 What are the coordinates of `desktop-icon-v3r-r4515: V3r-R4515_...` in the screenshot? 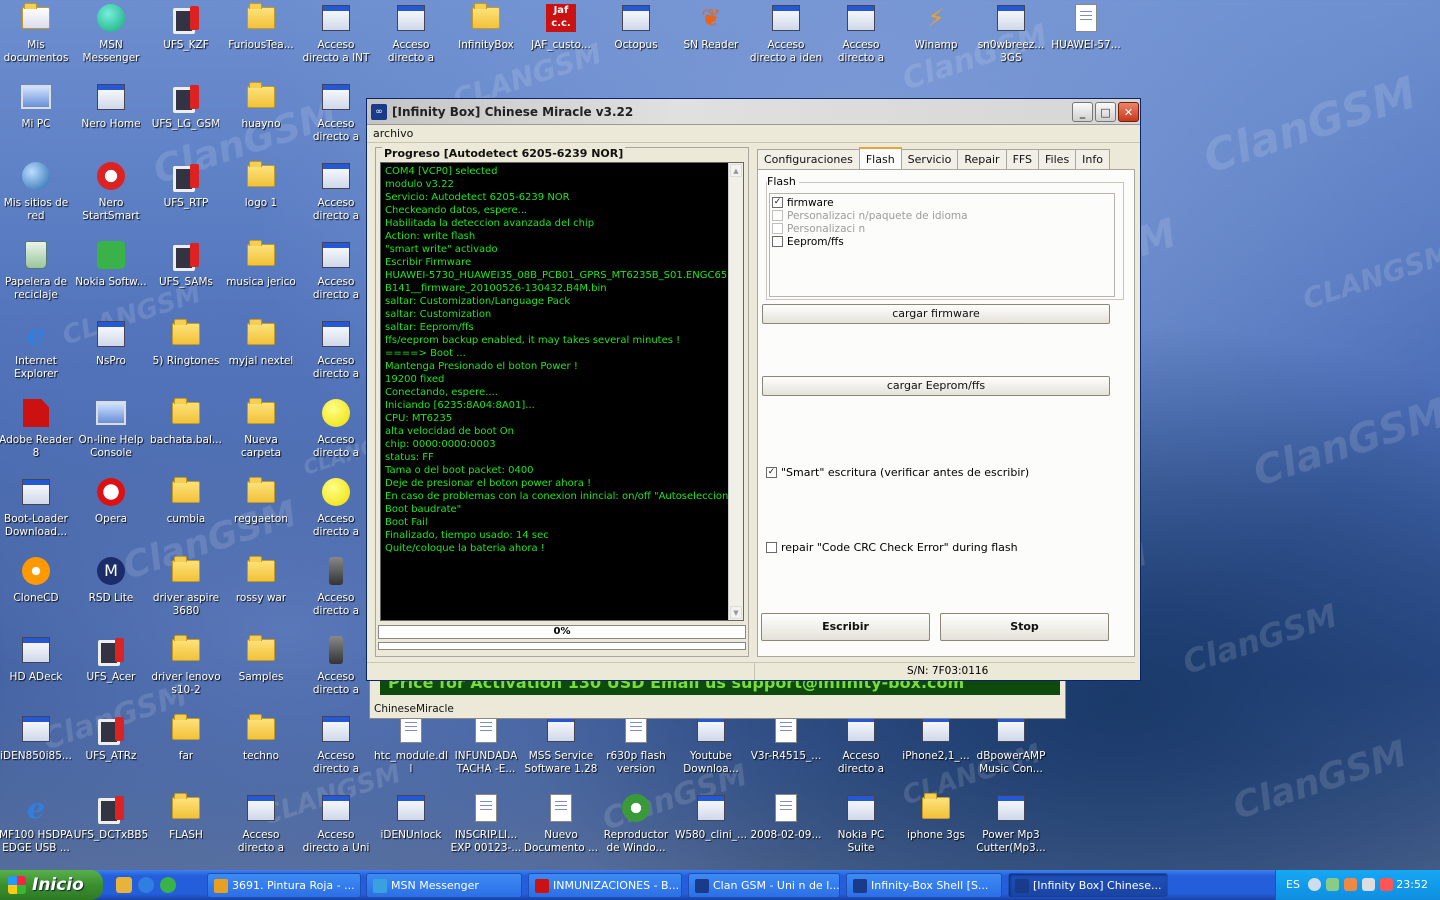 It's located at (786, 750).